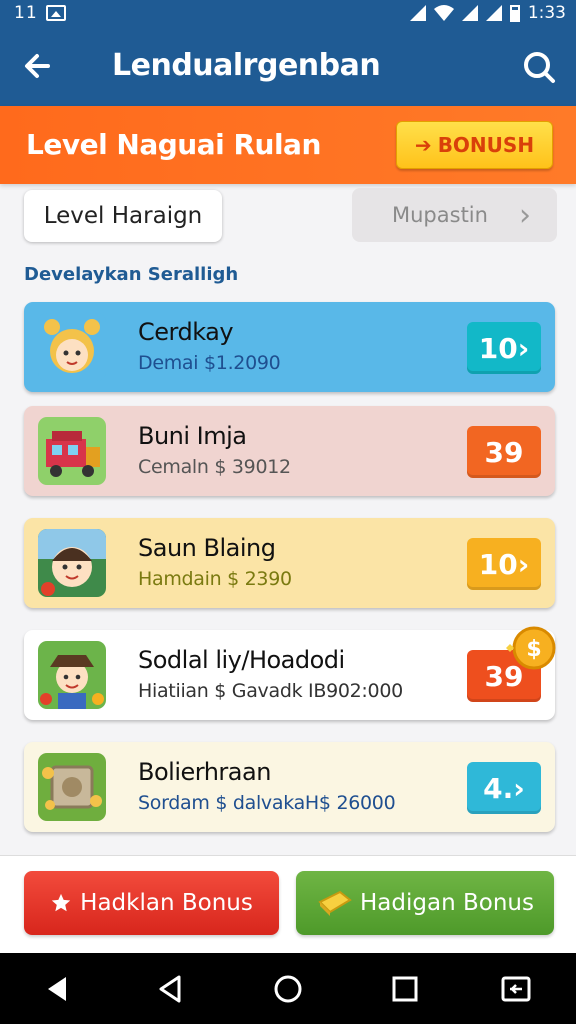  I want to click on item-value-button: 39, so click(504, 452).